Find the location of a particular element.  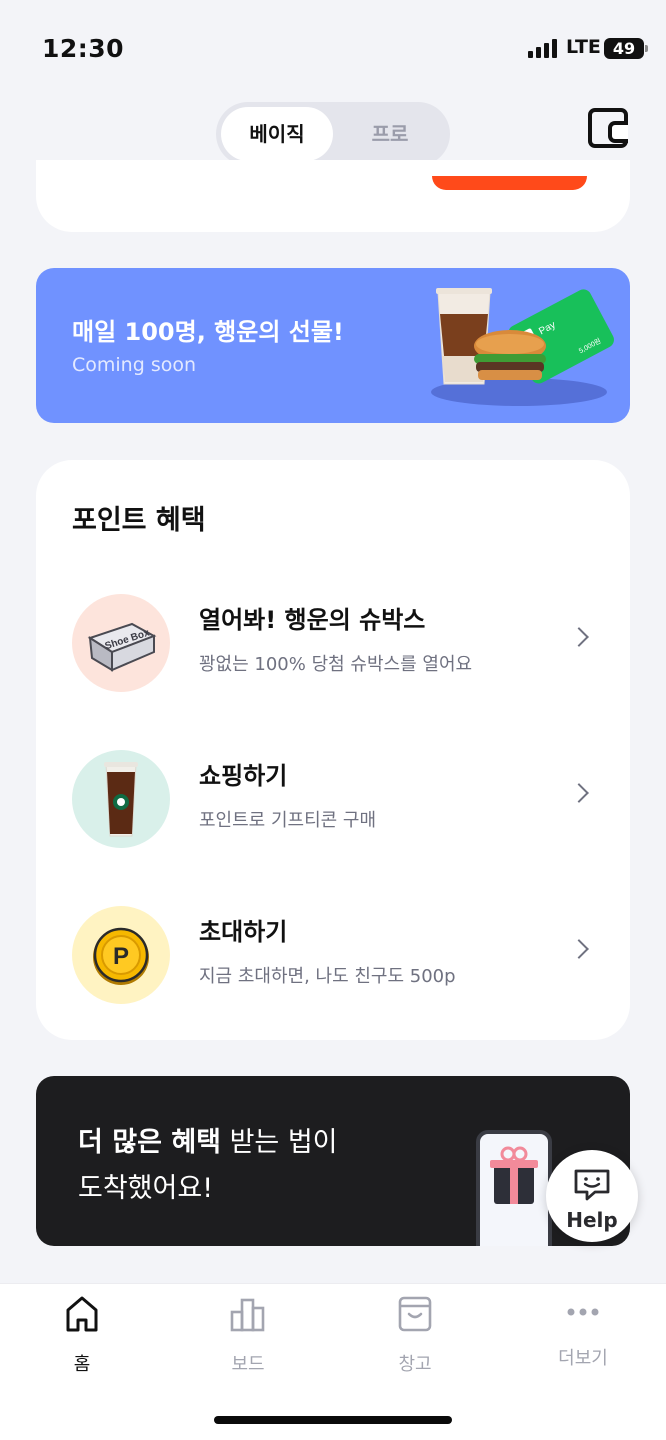

status-bar: 12:30 LTE 49 is located at coordinates (333, 45).